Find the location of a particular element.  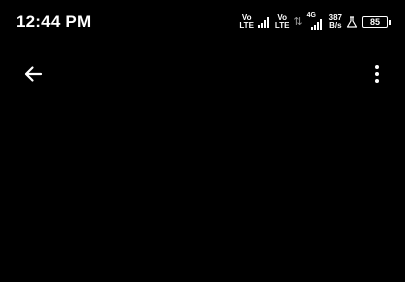

volte-icon: Vo LTE is located at coordinates (246, 22).